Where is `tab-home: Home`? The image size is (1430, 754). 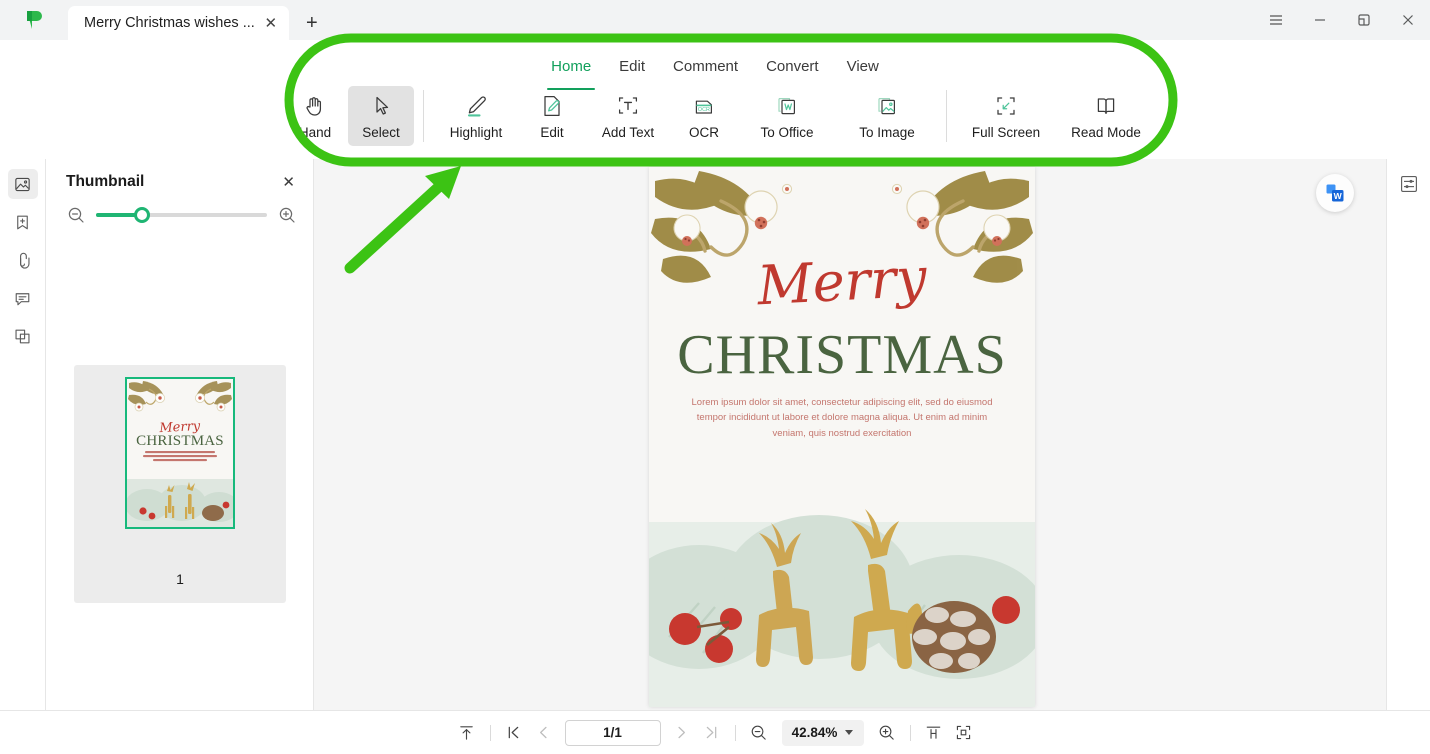 tab-home: Home is located at coordinates (571, 73).